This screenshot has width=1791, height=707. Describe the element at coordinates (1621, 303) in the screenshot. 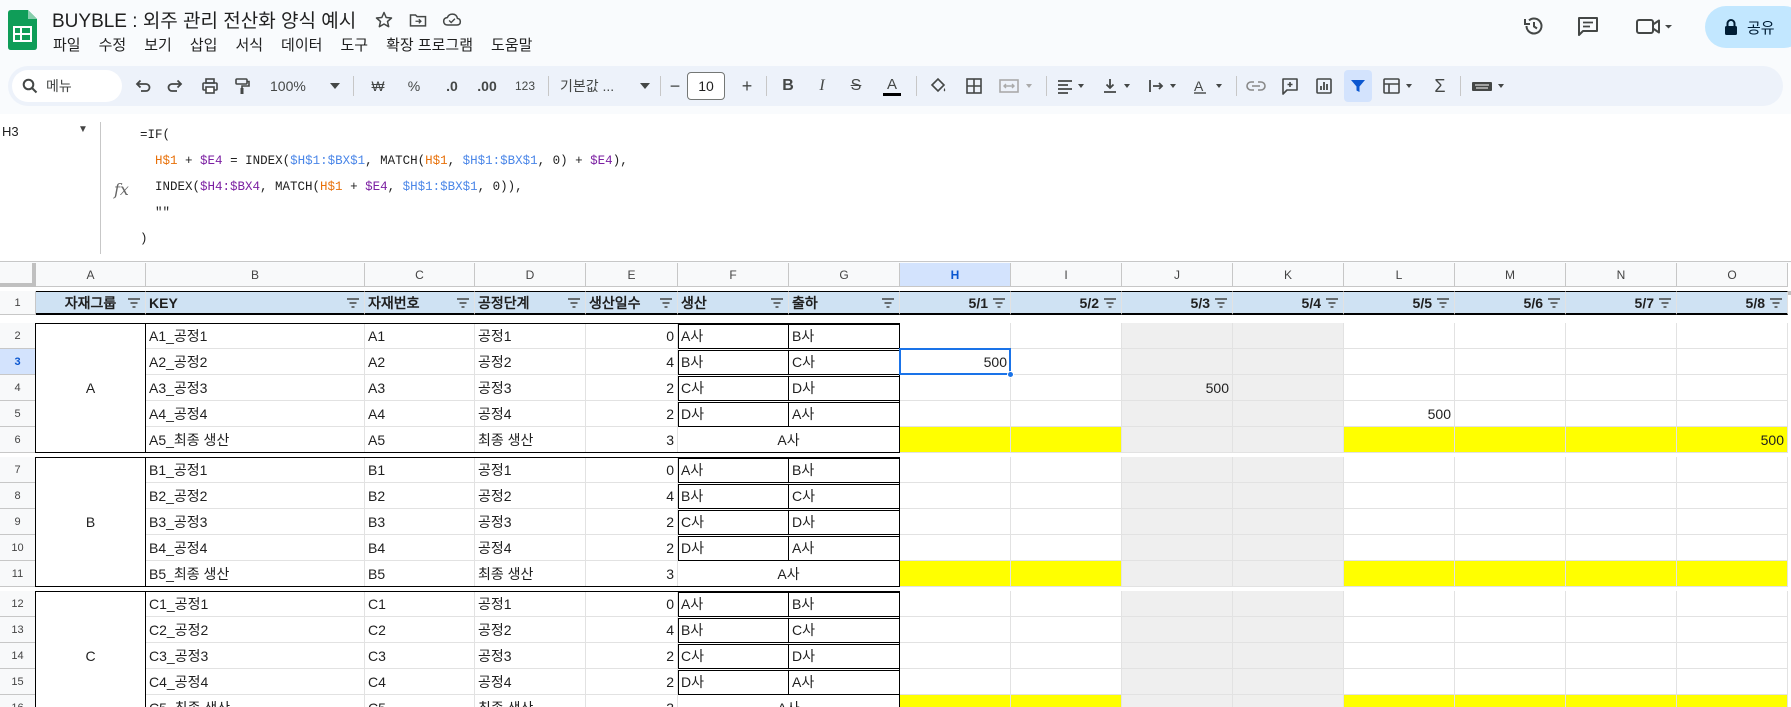

I see `header-cell-n: 5/7` at that location.